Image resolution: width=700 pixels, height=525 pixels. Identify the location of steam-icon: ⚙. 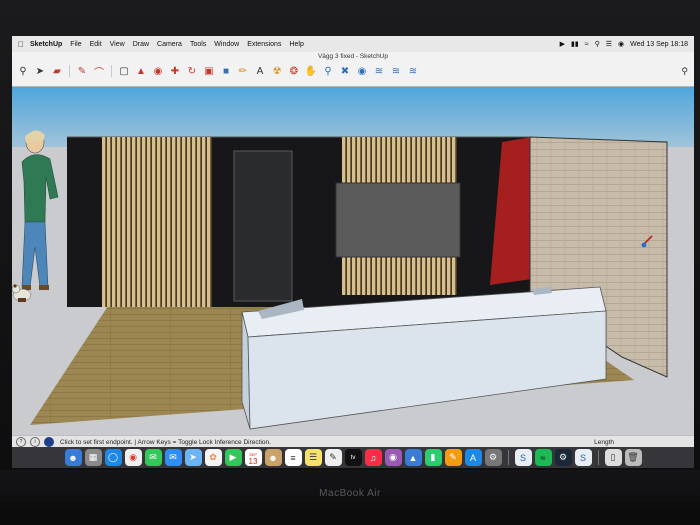
(563, 457).